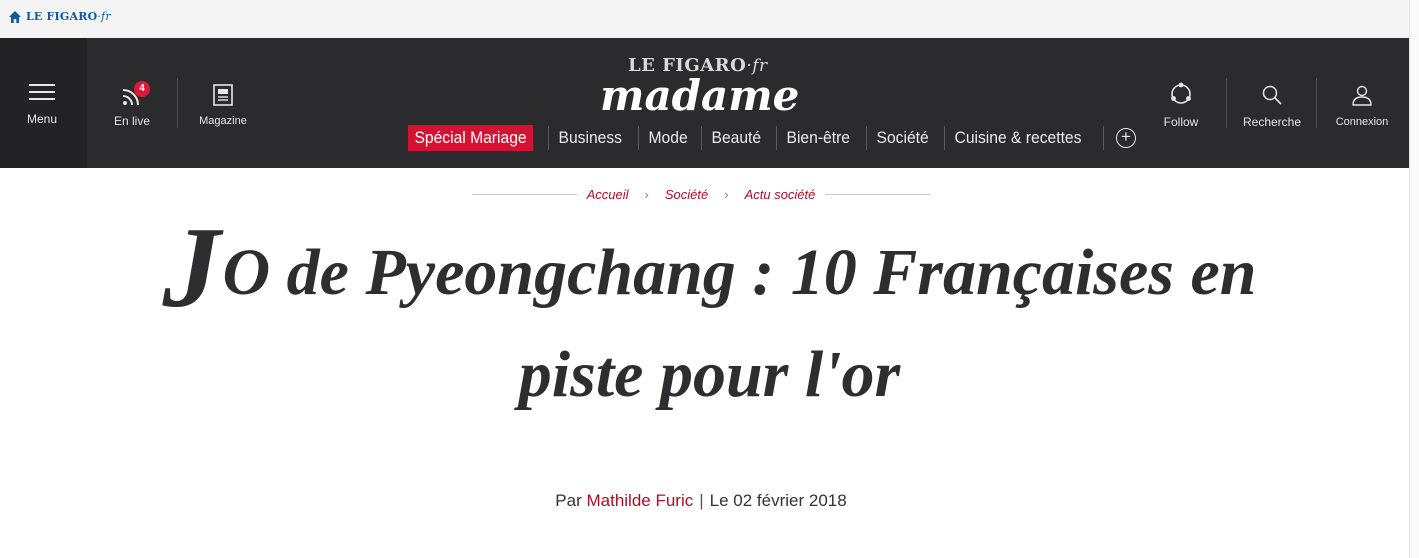 This screenshot has height=558, width=1419. Describe the element at coordinates (62, 16) in the screenshot. I see `brand-text: LE FIGARO` at that location.